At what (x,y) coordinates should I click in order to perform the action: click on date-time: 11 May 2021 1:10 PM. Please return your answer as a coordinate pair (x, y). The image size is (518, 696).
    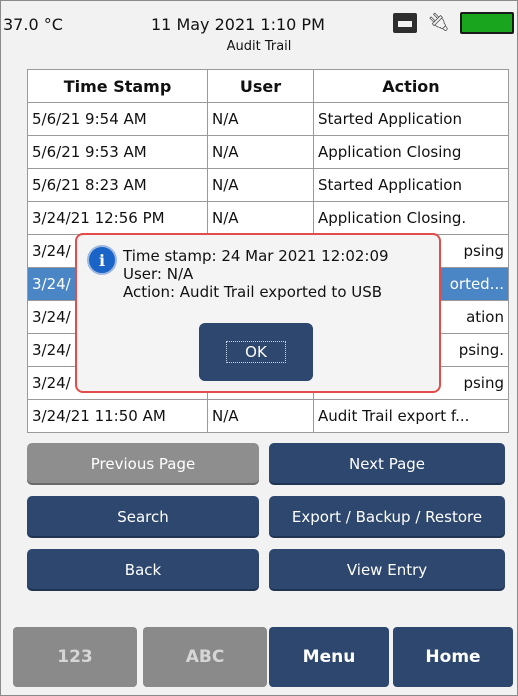
    Looking at the image, I should click on (238, 24).